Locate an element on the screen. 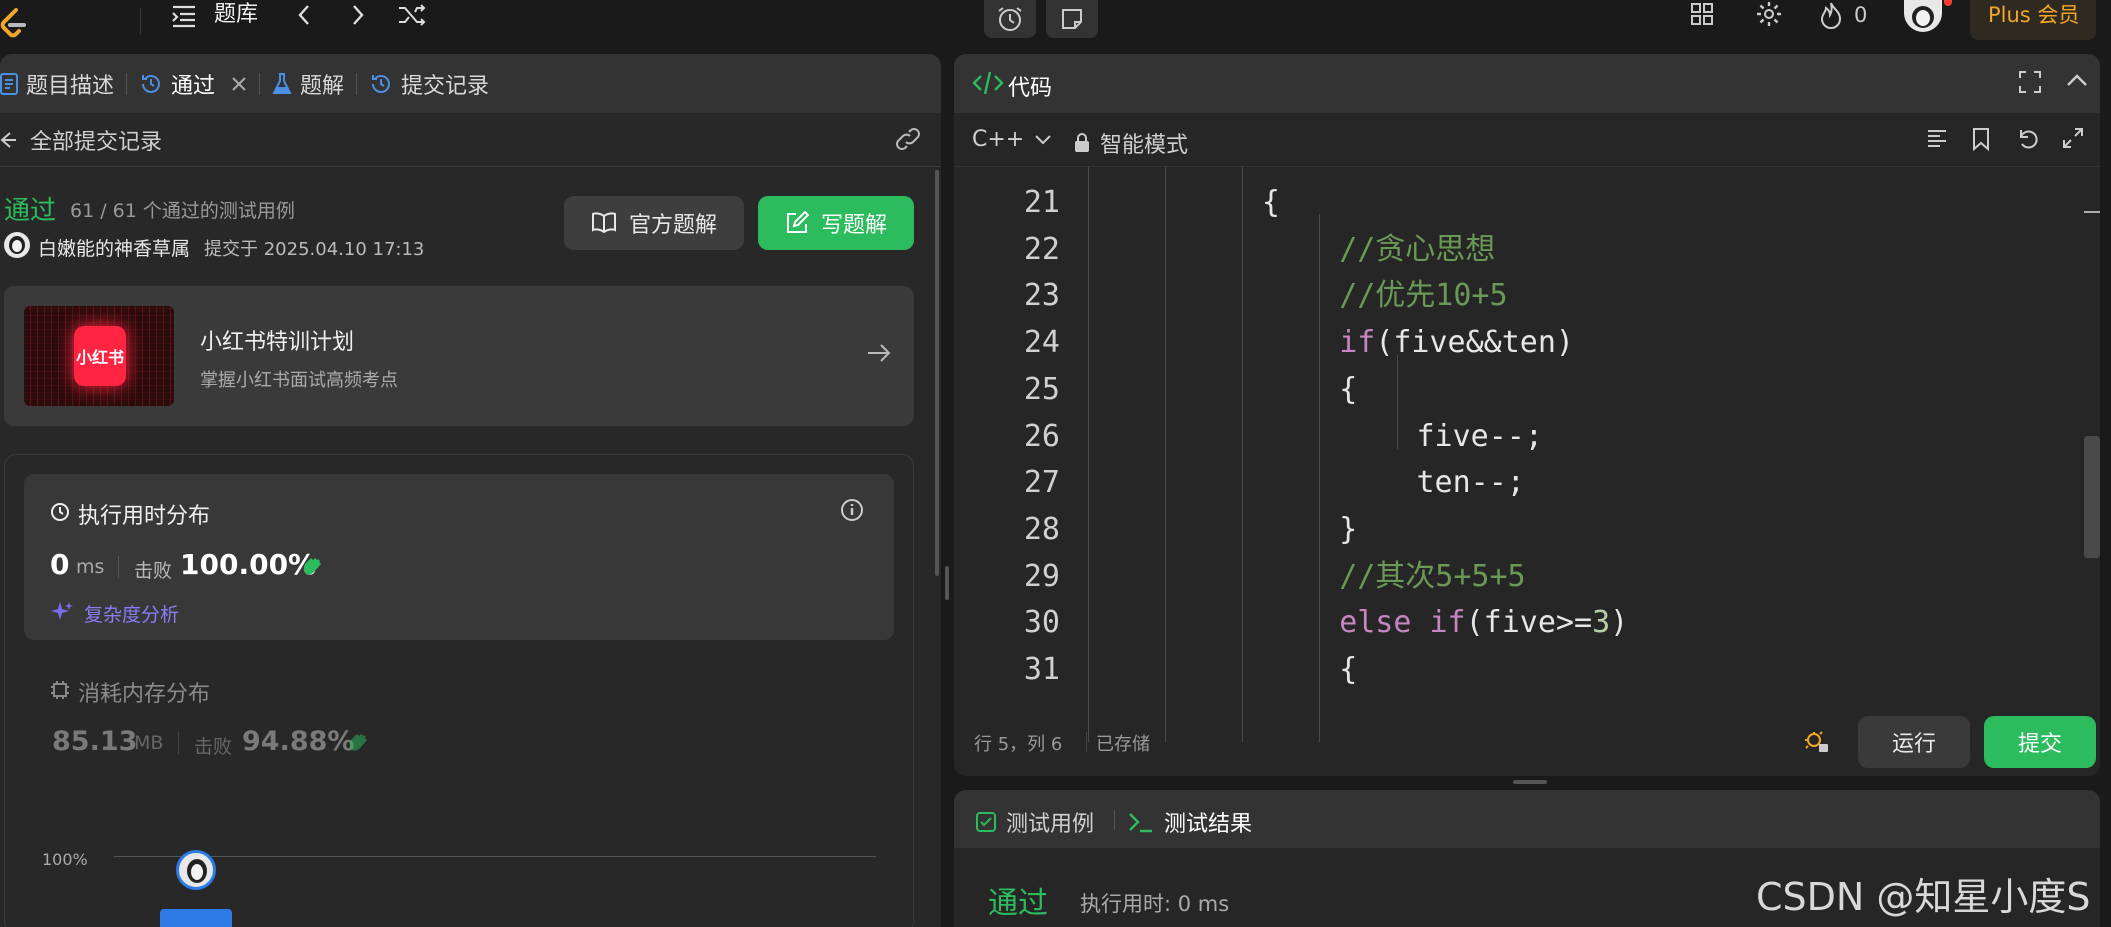  code-line: 23 //优先10+5 is located at coordinates (1514, 295).